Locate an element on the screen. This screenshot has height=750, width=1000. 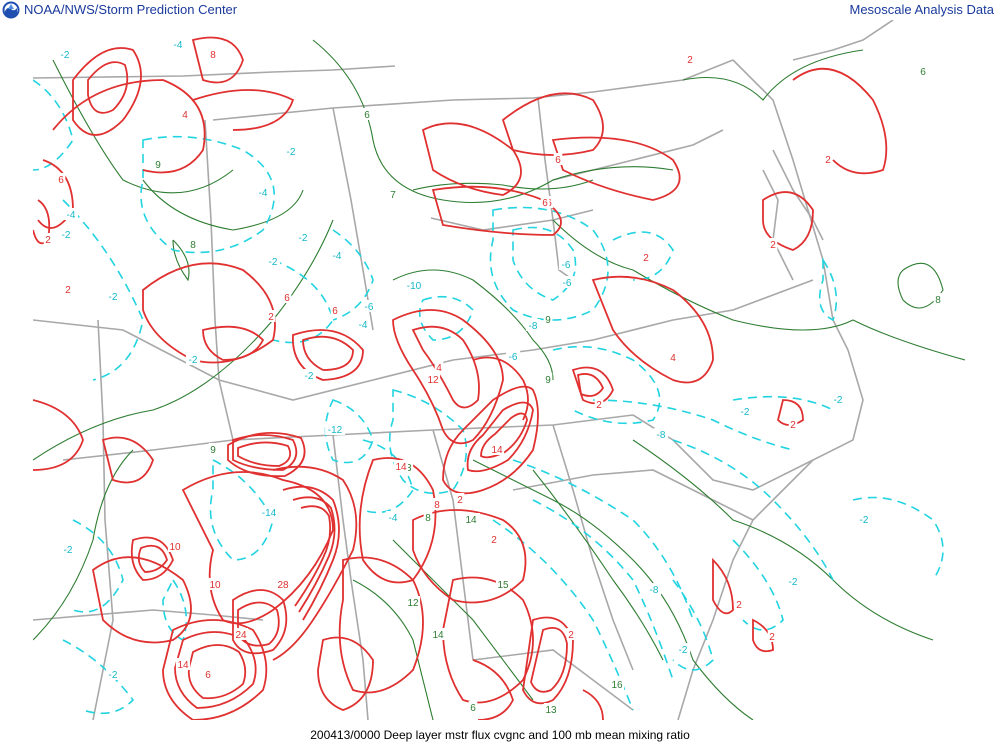
mixing-ratio-label: 12 is located at coordinates (413, 603).